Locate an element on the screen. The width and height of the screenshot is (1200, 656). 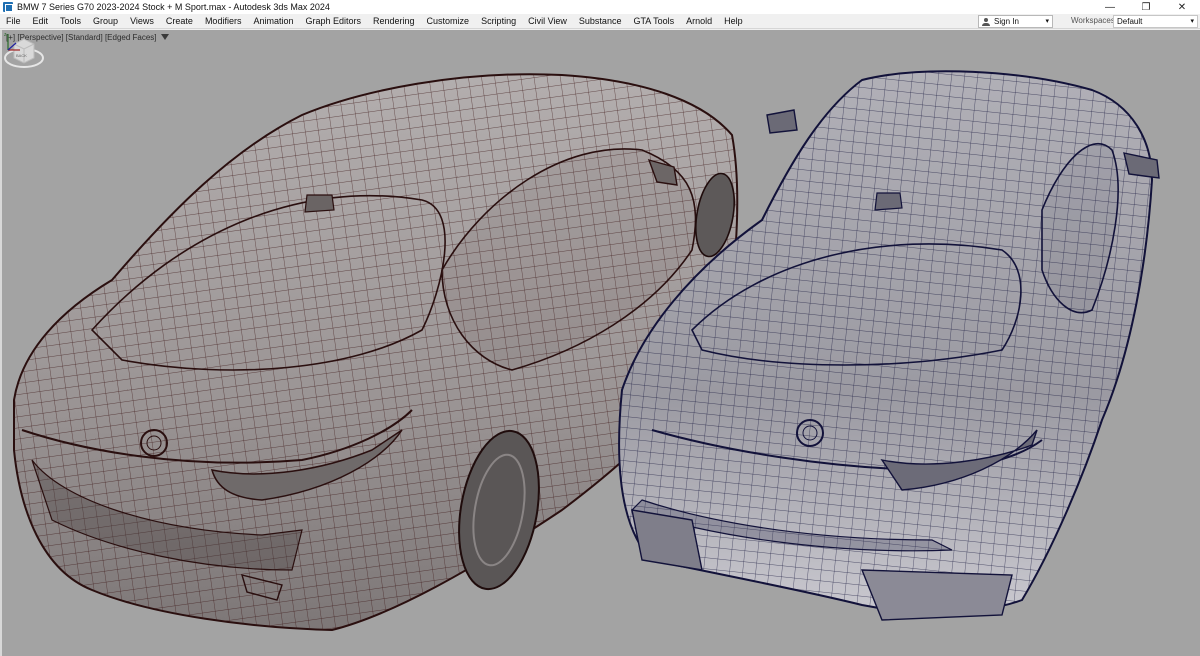
sign-in-label: Sign In is located at coordinates (1006, 21).